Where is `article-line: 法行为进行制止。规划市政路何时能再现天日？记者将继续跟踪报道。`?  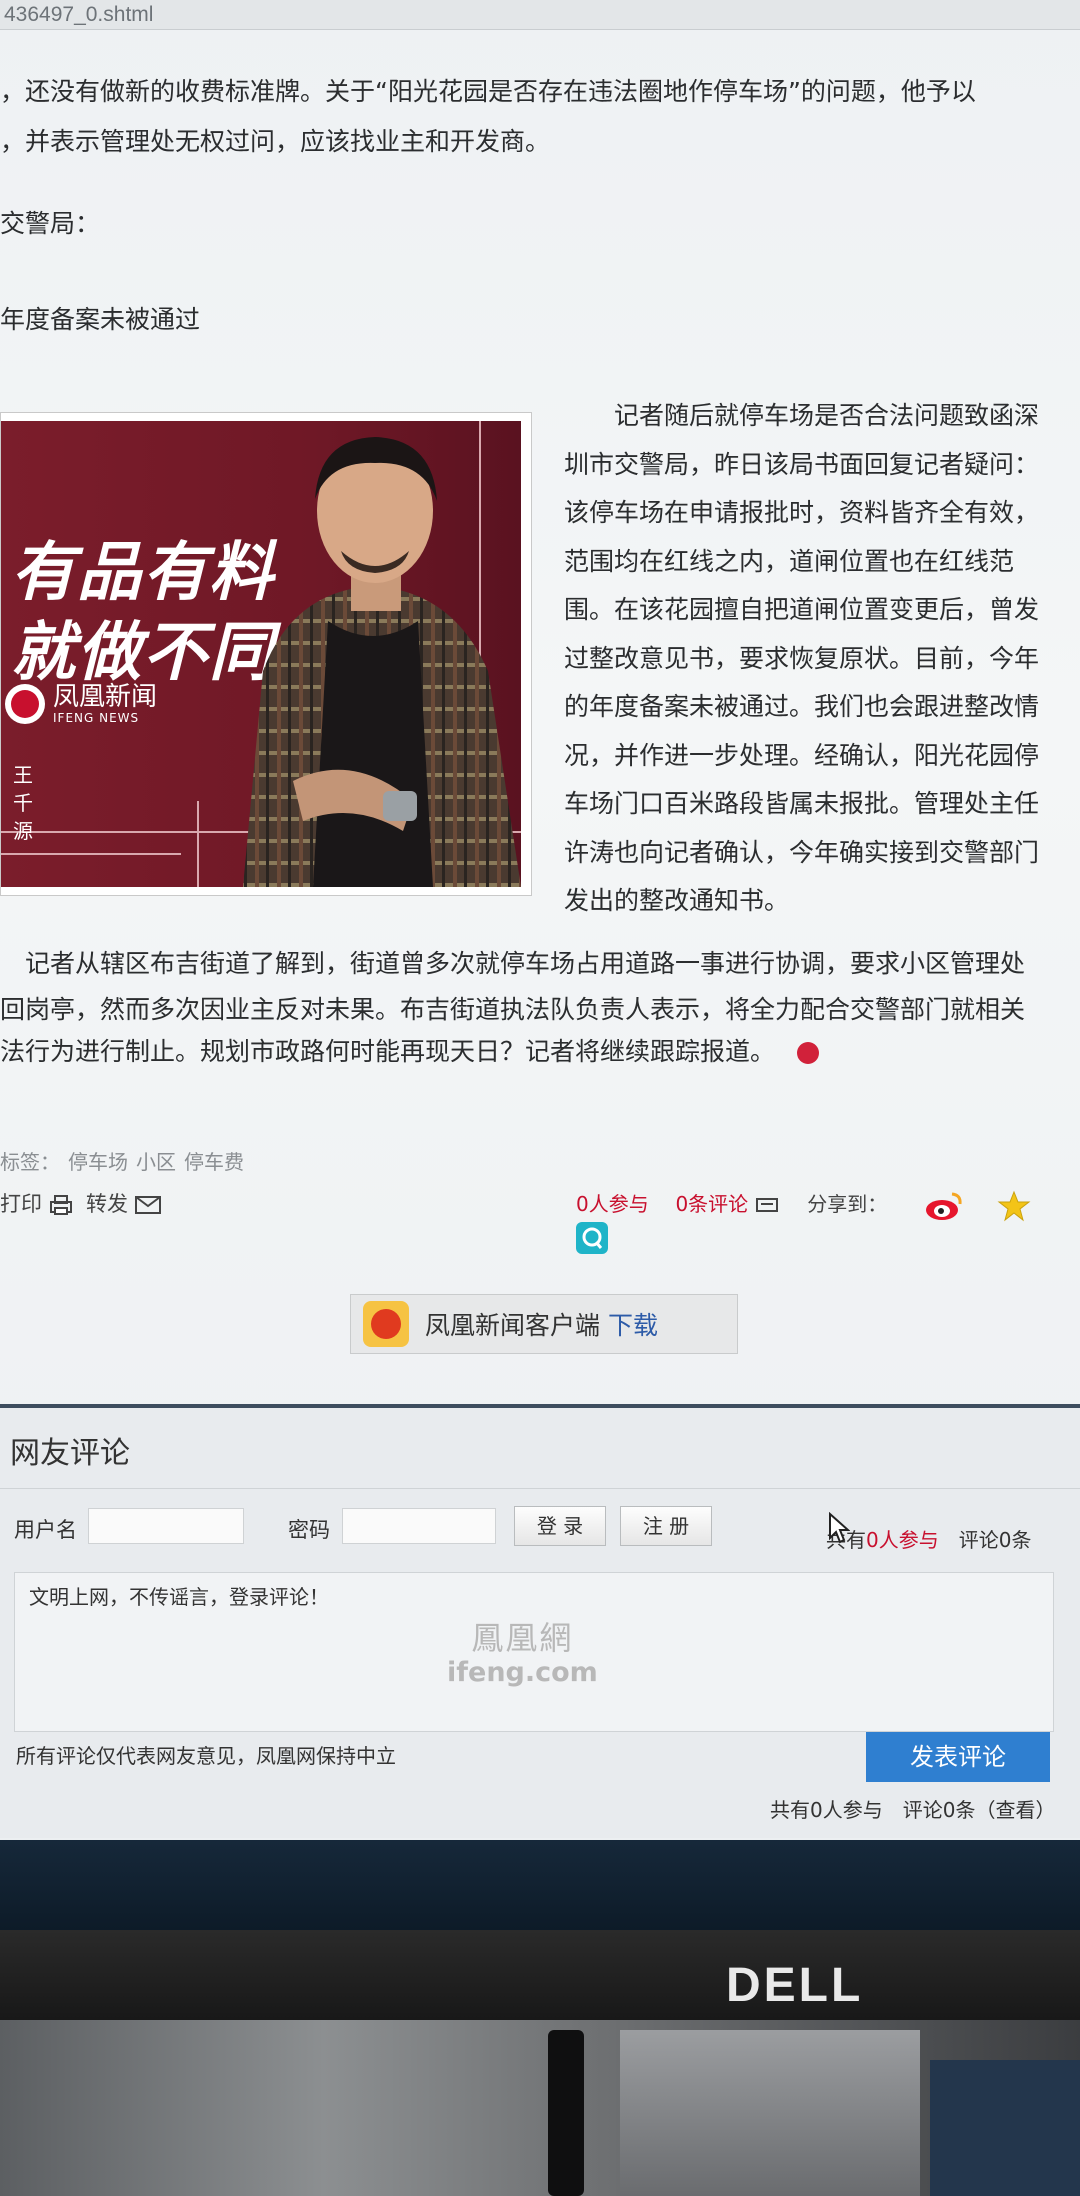
article-line: 法行为进行制止。规划市政路何时能再现天日？记者将继续跟踪报道。 is located at coordinates (388, 1051).